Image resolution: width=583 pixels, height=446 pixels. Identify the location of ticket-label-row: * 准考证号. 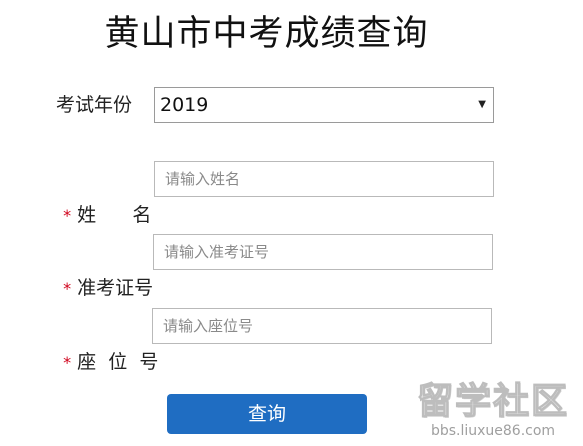
(96, 266).